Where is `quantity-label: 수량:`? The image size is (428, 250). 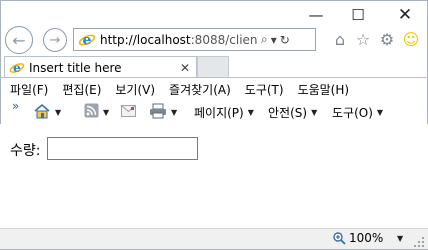
quantity-label: 수량: is located at coordinates (25, 151).